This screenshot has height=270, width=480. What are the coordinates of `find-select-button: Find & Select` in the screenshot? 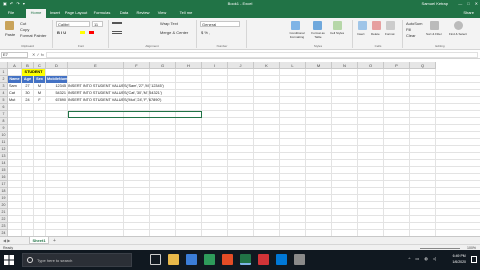 It's located at (458, 34).